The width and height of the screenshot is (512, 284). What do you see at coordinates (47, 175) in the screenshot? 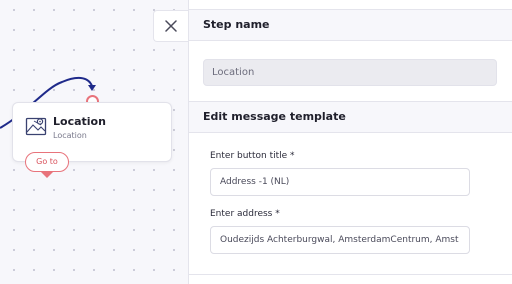
I see `goto-pointer` at bounding box center [47, 175].